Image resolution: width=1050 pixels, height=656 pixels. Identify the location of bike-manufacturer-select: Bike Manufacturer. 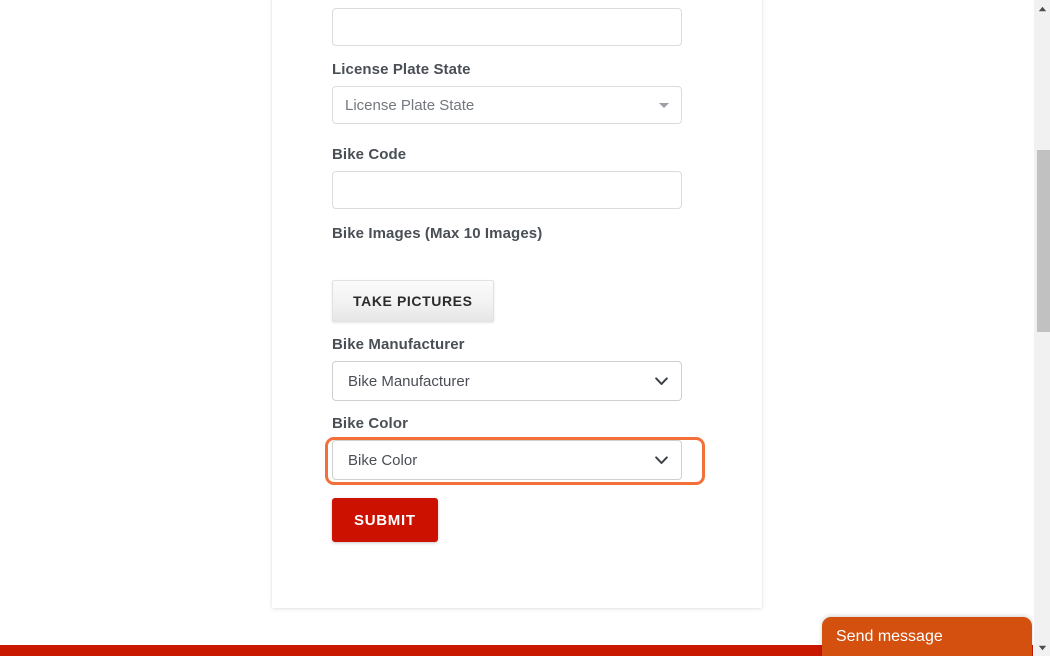
(507, 381).